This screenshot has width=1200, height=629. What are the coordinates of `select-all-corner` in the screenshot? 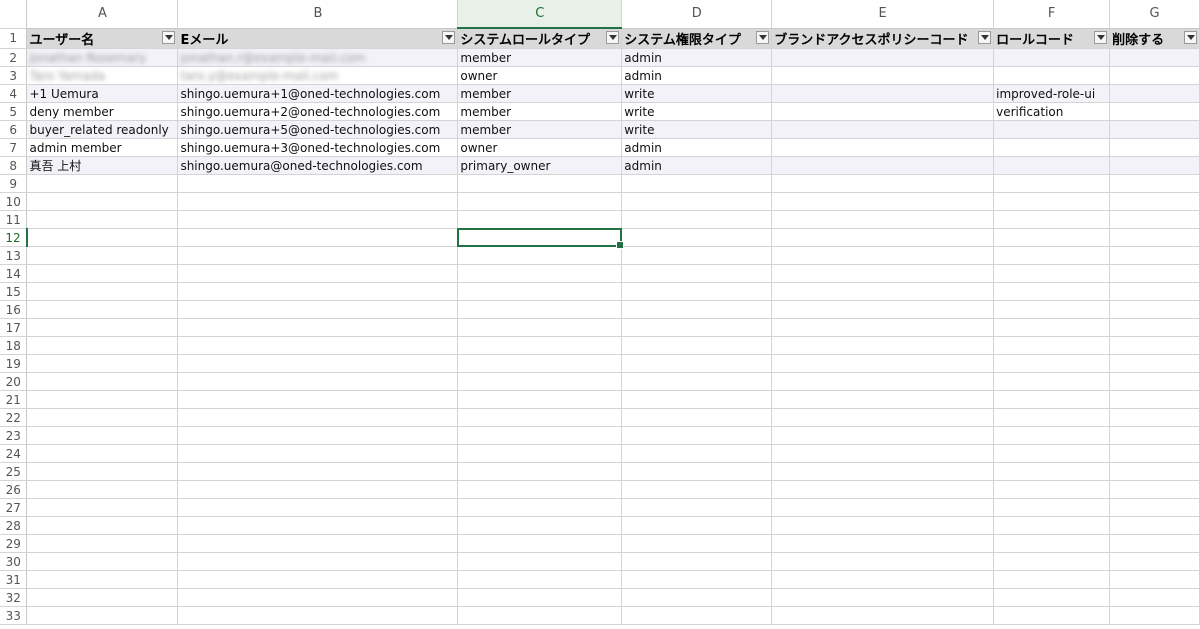 It's located at (14, 14).